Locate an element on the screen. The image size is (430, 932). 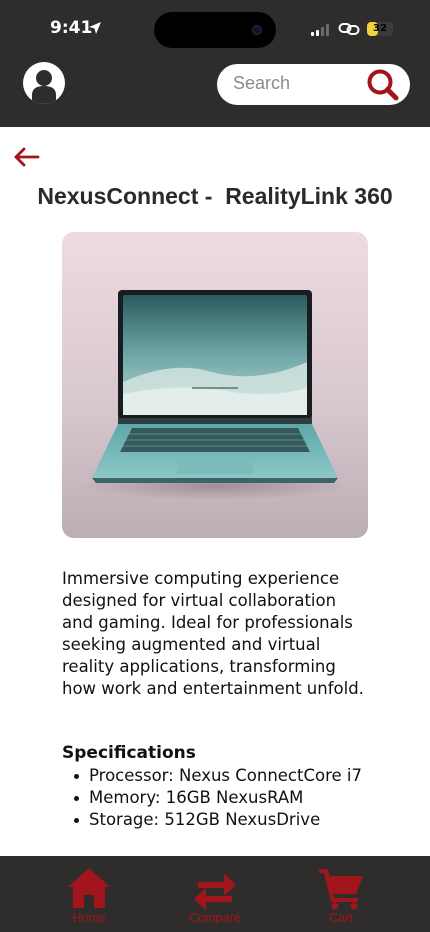
search-input is located at coordinates (298, 83).